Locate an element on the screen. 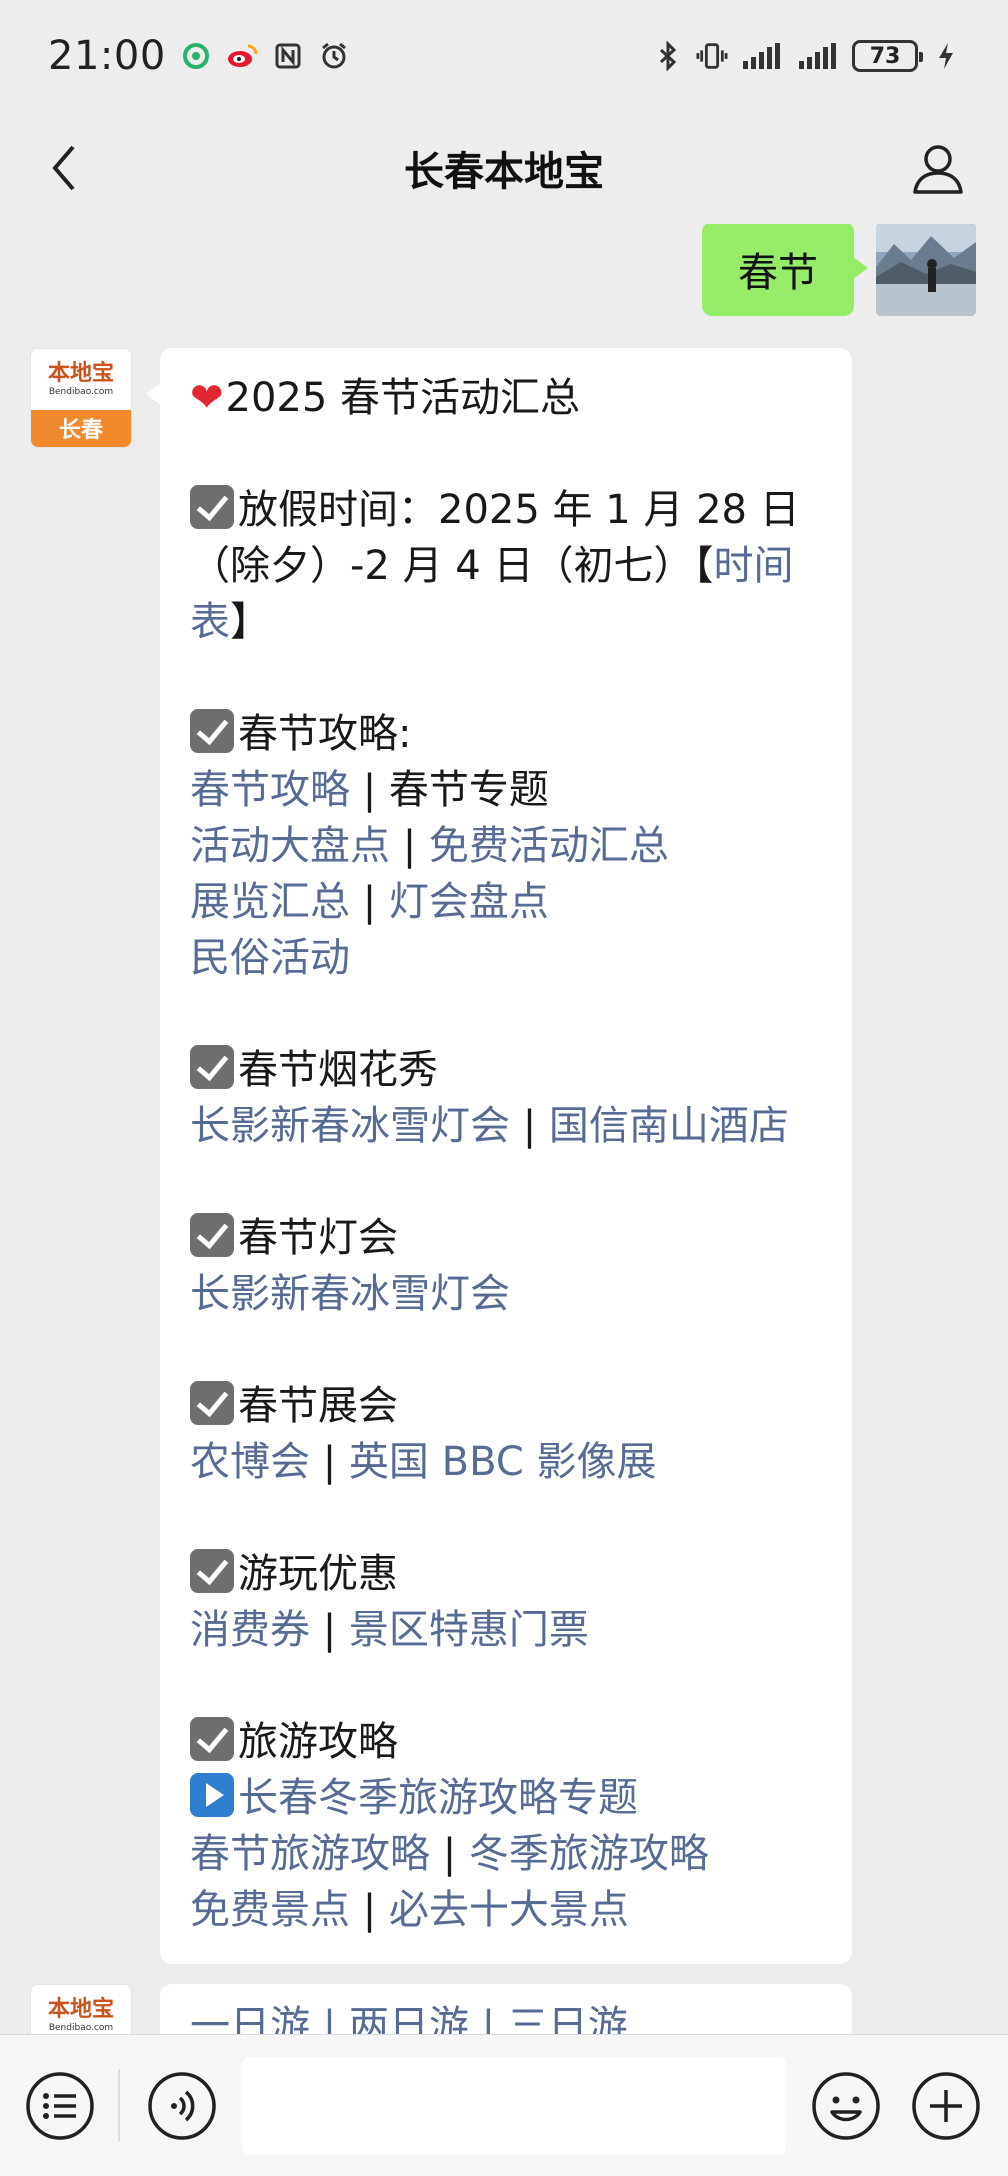 The width and height of the screenshot is (1008, 2176). link-agri-expo: 农博会 is located at coordinates (250, 1462).